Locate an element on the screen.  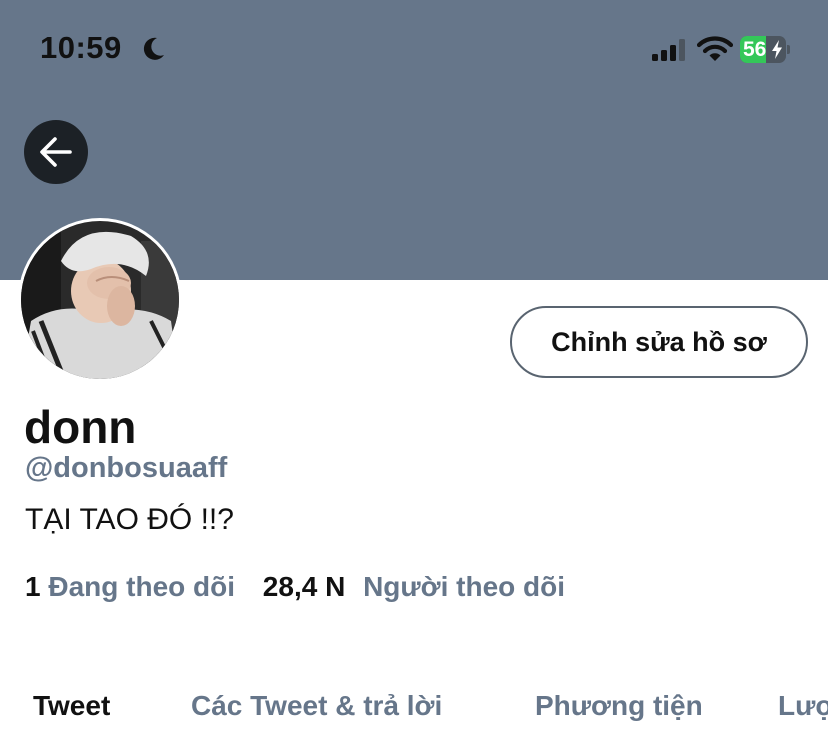
edit-profile-button: Chỉnh sửa hồ sơ is located at coordinates (659, 342).